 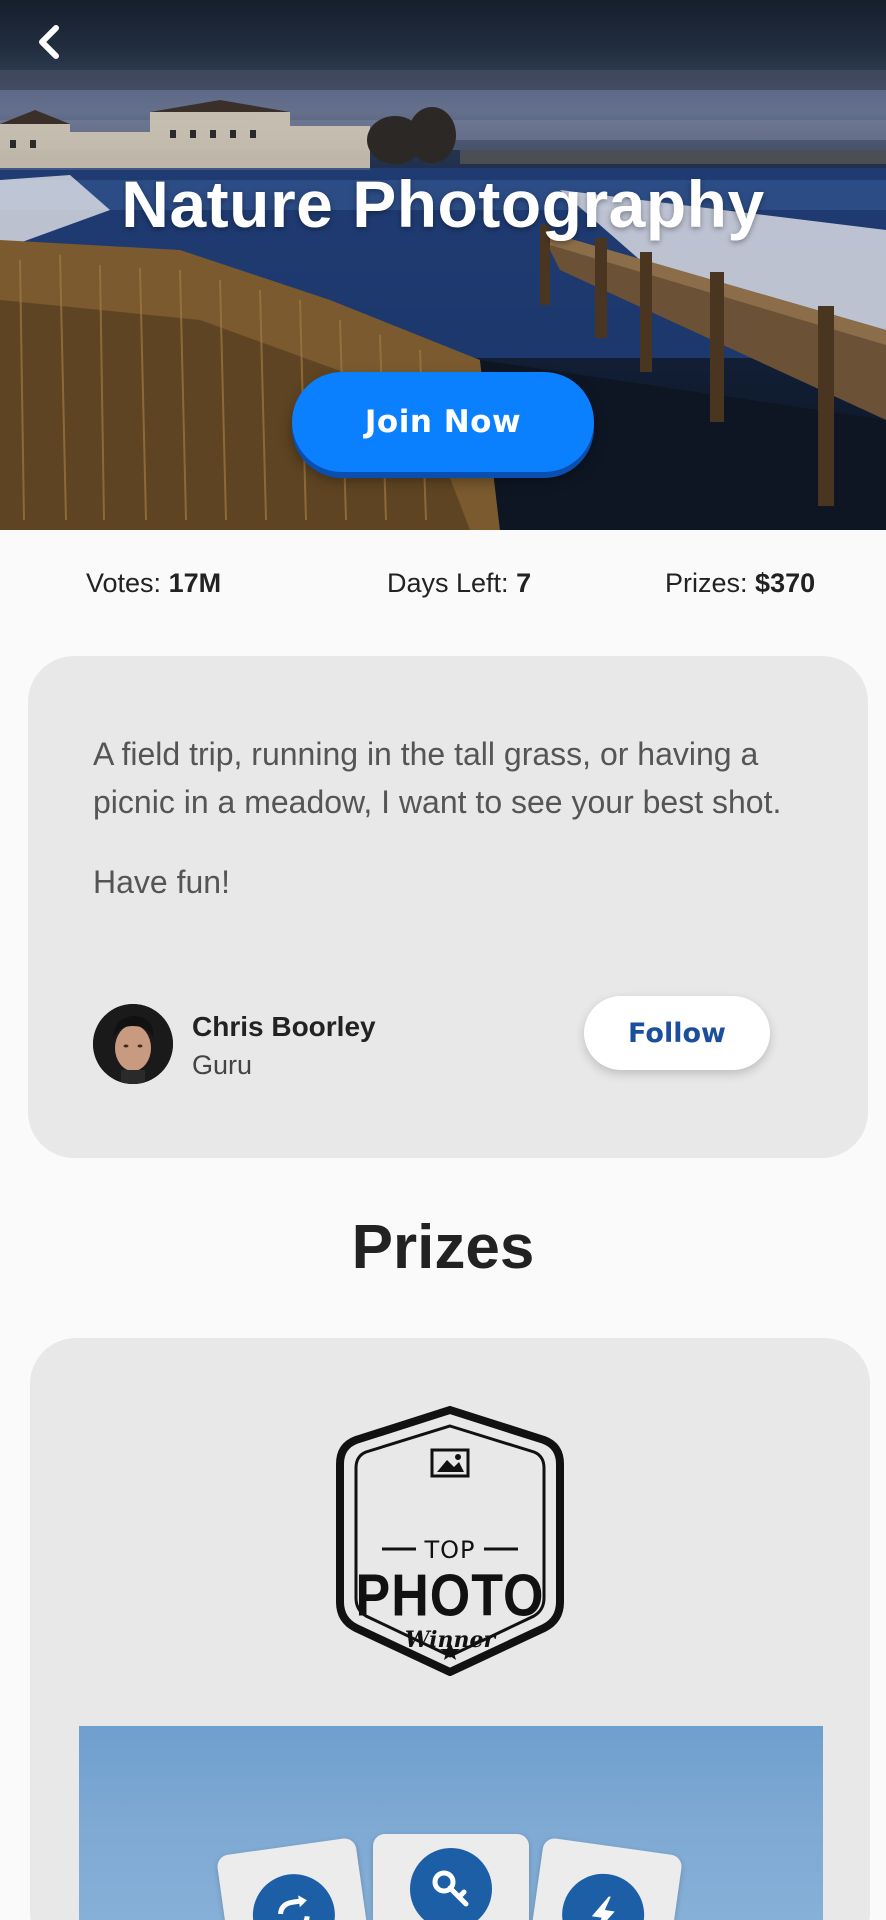 I want to click on author-role: Guru, so click(x=222, y=1065).